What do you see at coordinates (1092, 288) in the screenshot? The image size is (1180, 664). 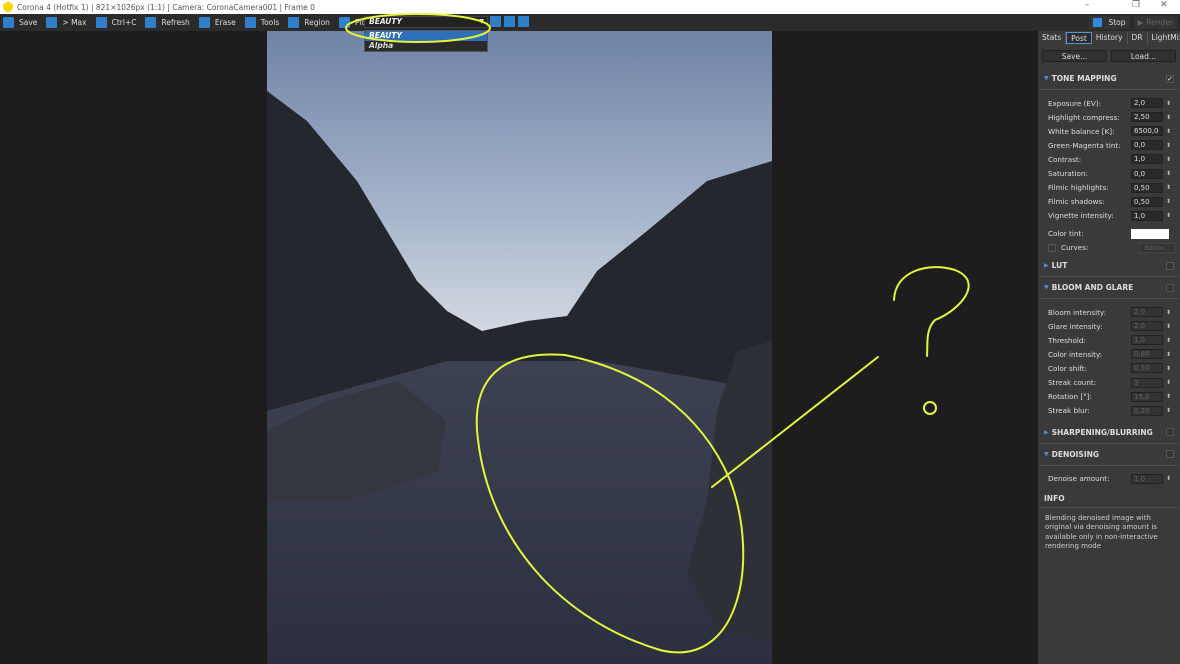 I see `section-title: BLOOM AND GLARE` at bounding box center [1092, 288].